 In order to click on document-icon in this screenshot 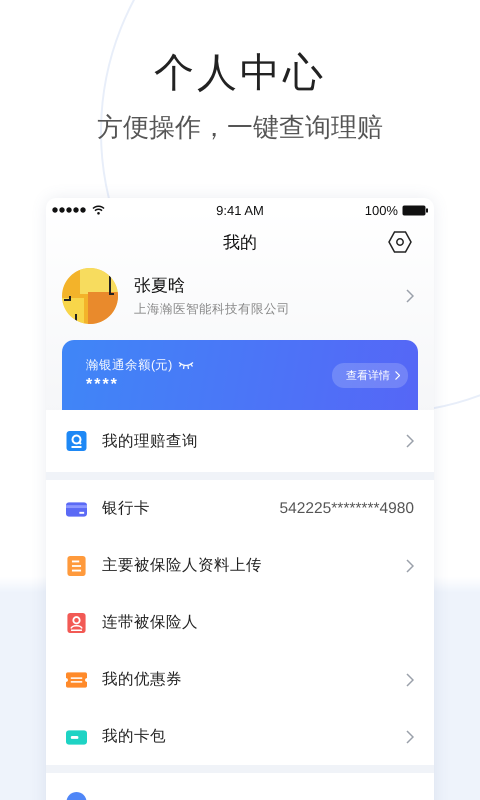, I will do `click(76, 566)`.